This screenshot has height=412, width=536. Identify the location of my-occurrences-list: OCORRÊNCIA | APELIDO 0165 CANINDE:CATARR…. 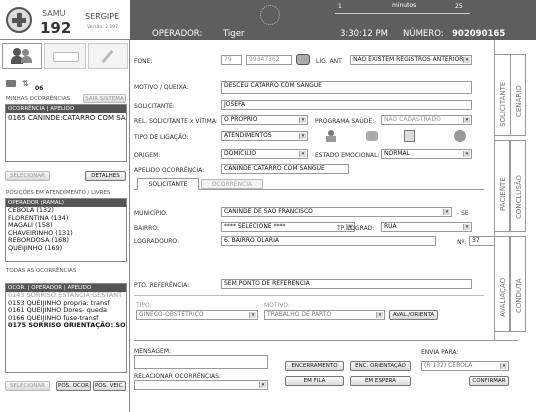
(66, 133).